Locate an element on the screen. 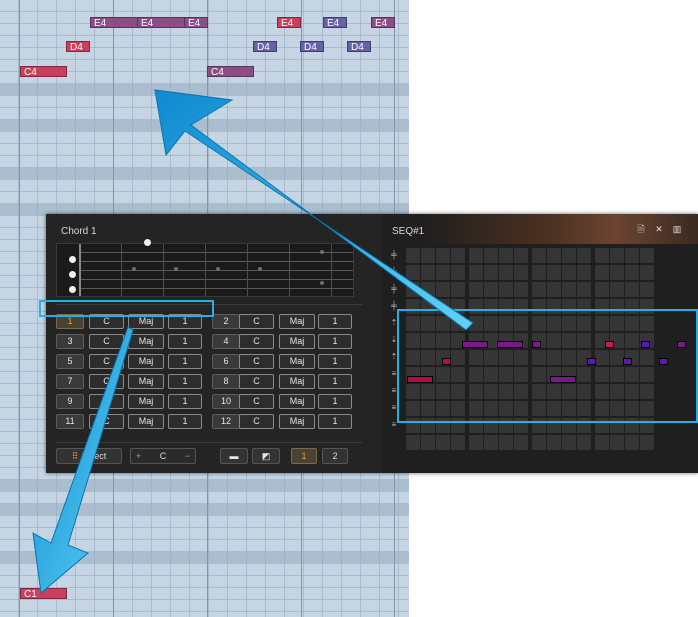 The width and height of the screenshot is (698, 617). arrow-to-c1 is located at coordinates (83, 460).